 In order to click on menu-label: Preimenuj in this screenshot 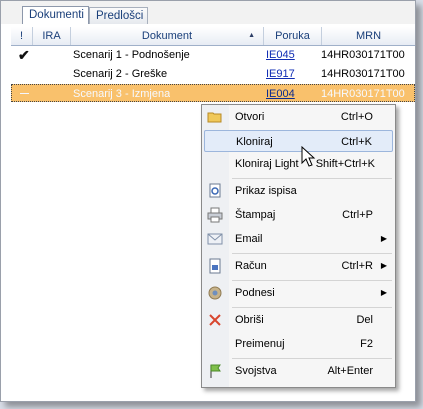, I will do `click(260, 344)`.